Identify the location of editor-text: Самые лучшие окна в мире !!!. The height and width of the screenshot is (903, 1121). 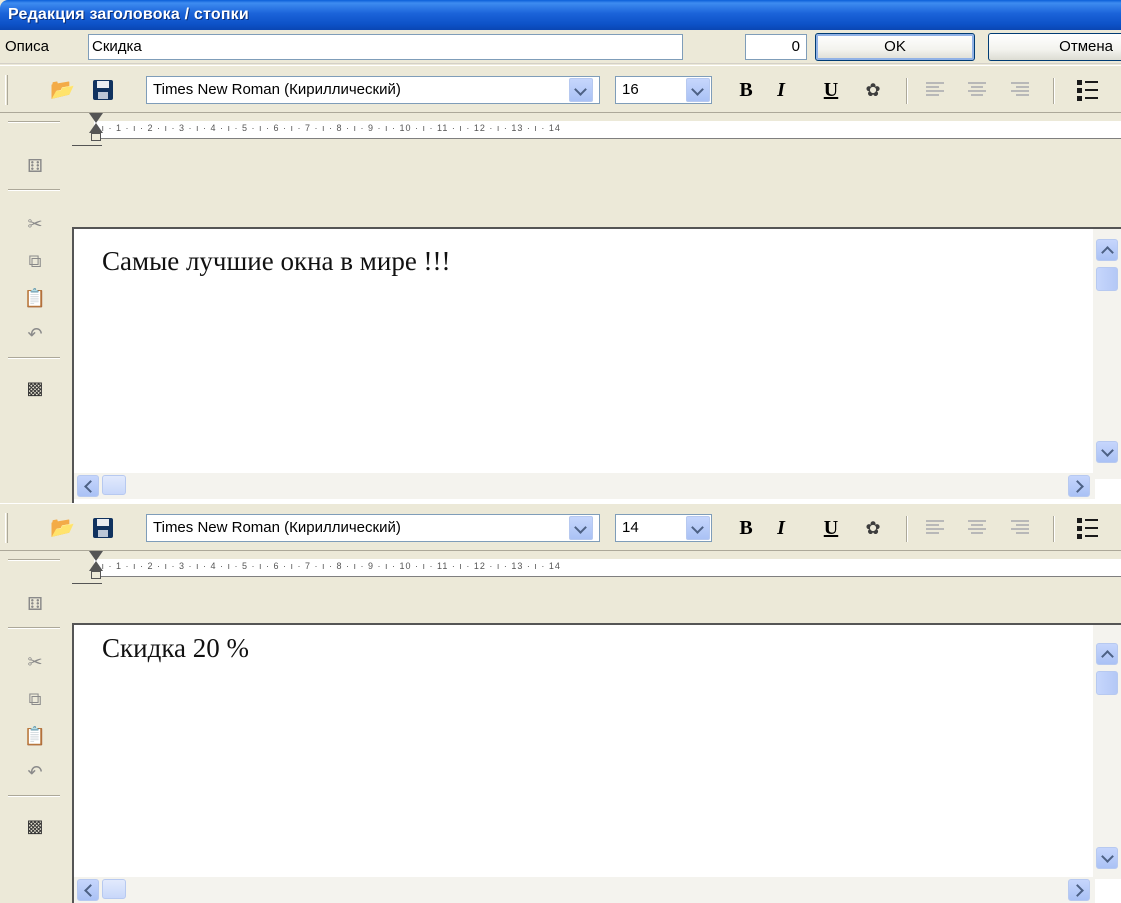
(276, 261).